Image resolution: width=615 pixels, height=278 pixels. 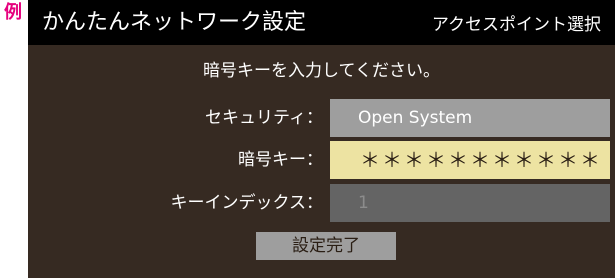 I want to click on encryption-key-field: ＊＊＊＊＊＊＊＊＊＊＊, so click(x=470, y=160).